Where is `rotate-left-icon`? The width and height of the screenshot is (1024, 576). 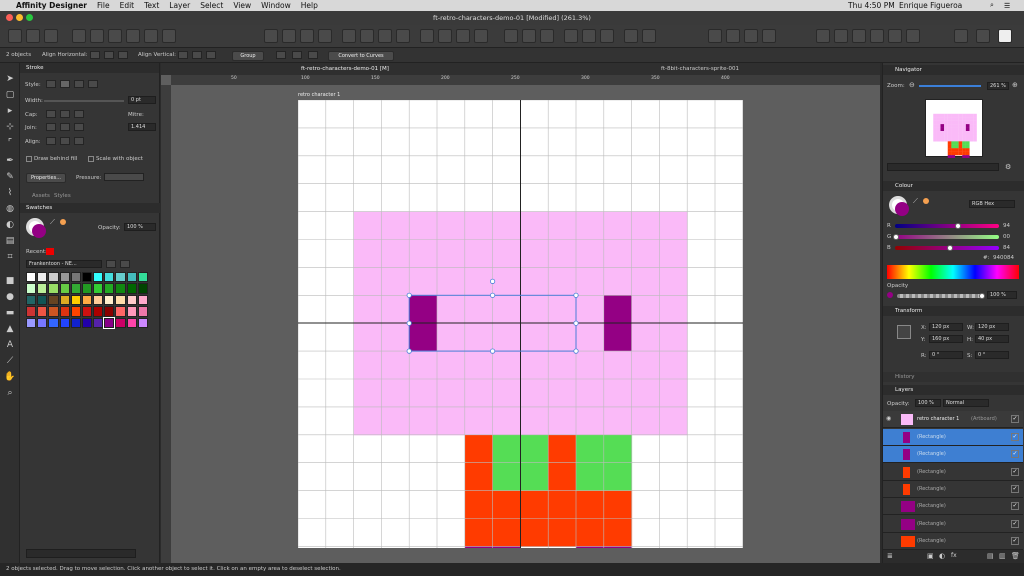
rotate-left-icon is located at coordinates (349, 36).